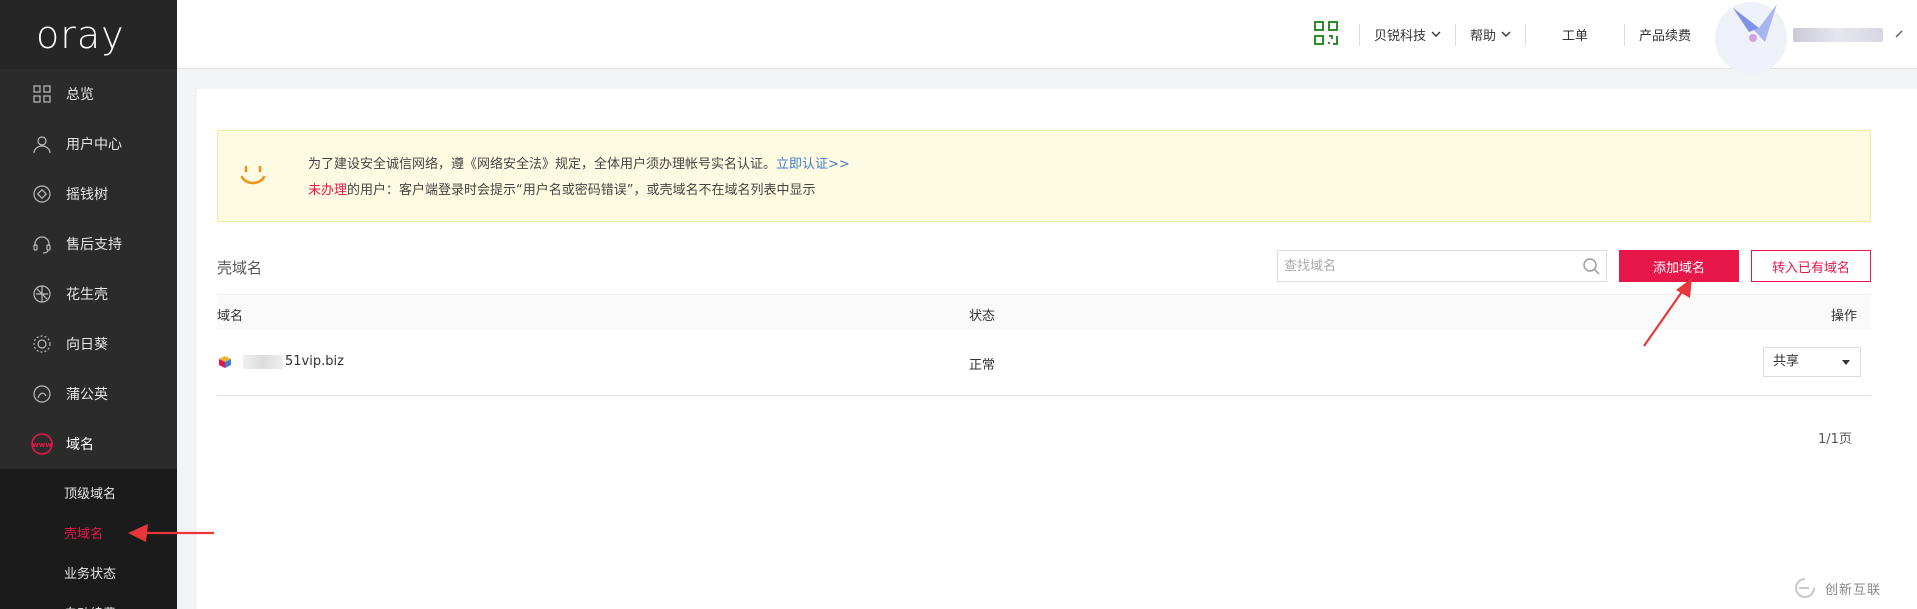  What do you see at coordinates (982, 365) in the screenshot?
I see `status-cell: 正常` at bounding box center [982, 365].